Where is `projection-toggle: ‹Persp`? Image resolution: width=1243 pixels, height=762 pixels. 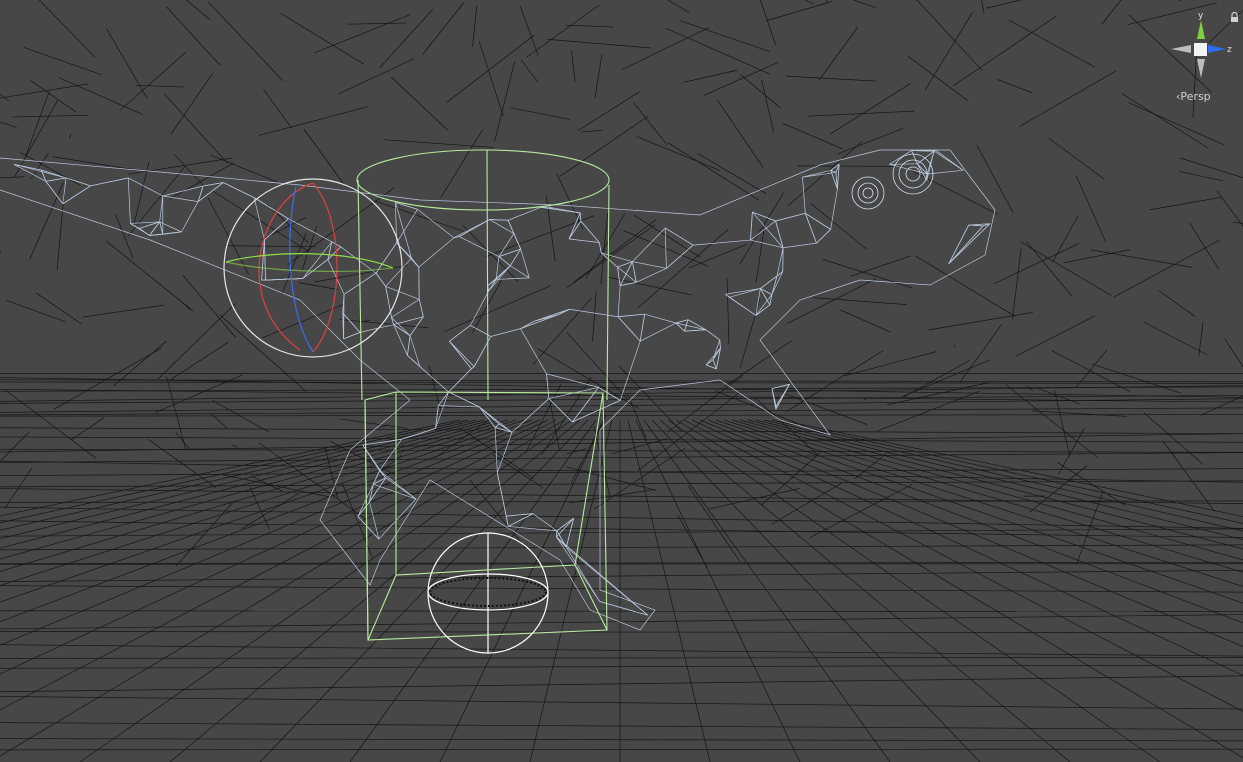 projection-toggle: ‹Persp is located at coordinates (1193, 96).